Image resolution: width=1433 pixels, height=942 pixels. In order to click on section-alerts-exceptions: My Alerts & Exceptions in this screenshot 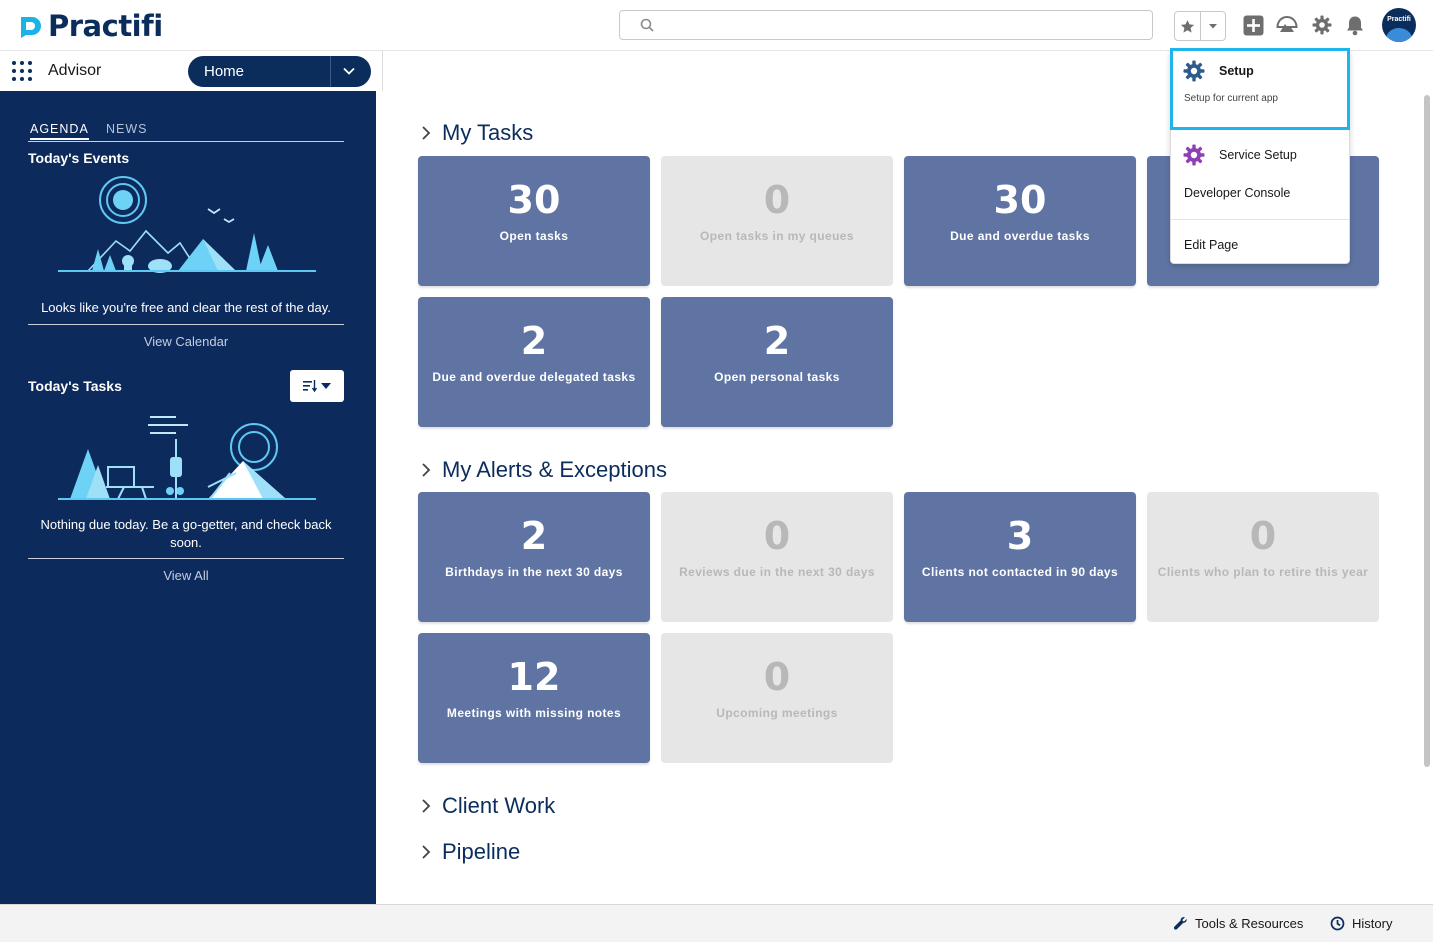, I will do `click(542, 470)`.